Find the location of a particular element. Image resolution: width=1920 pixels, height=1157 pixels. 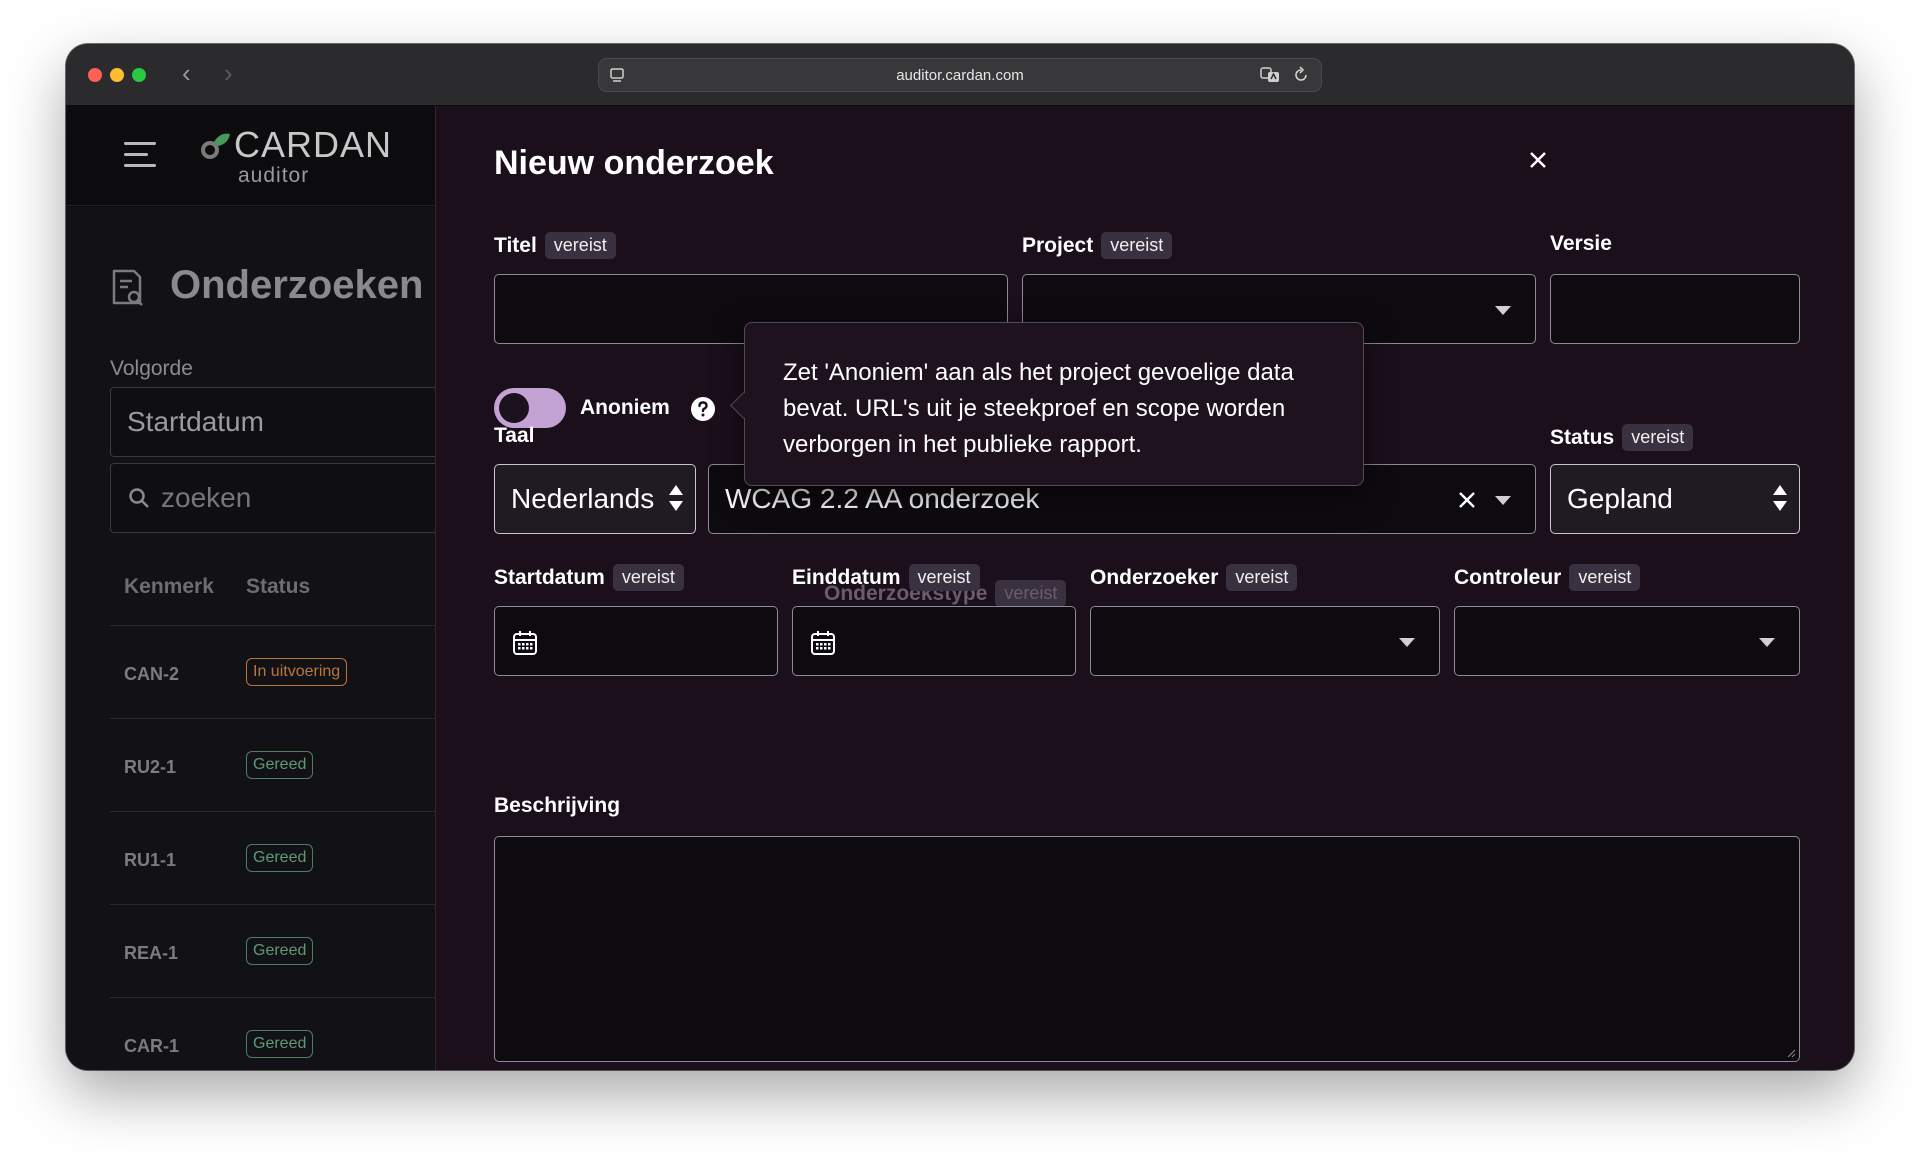

table-row: RU2-1 Gereed is located at coordinates (273, 765).